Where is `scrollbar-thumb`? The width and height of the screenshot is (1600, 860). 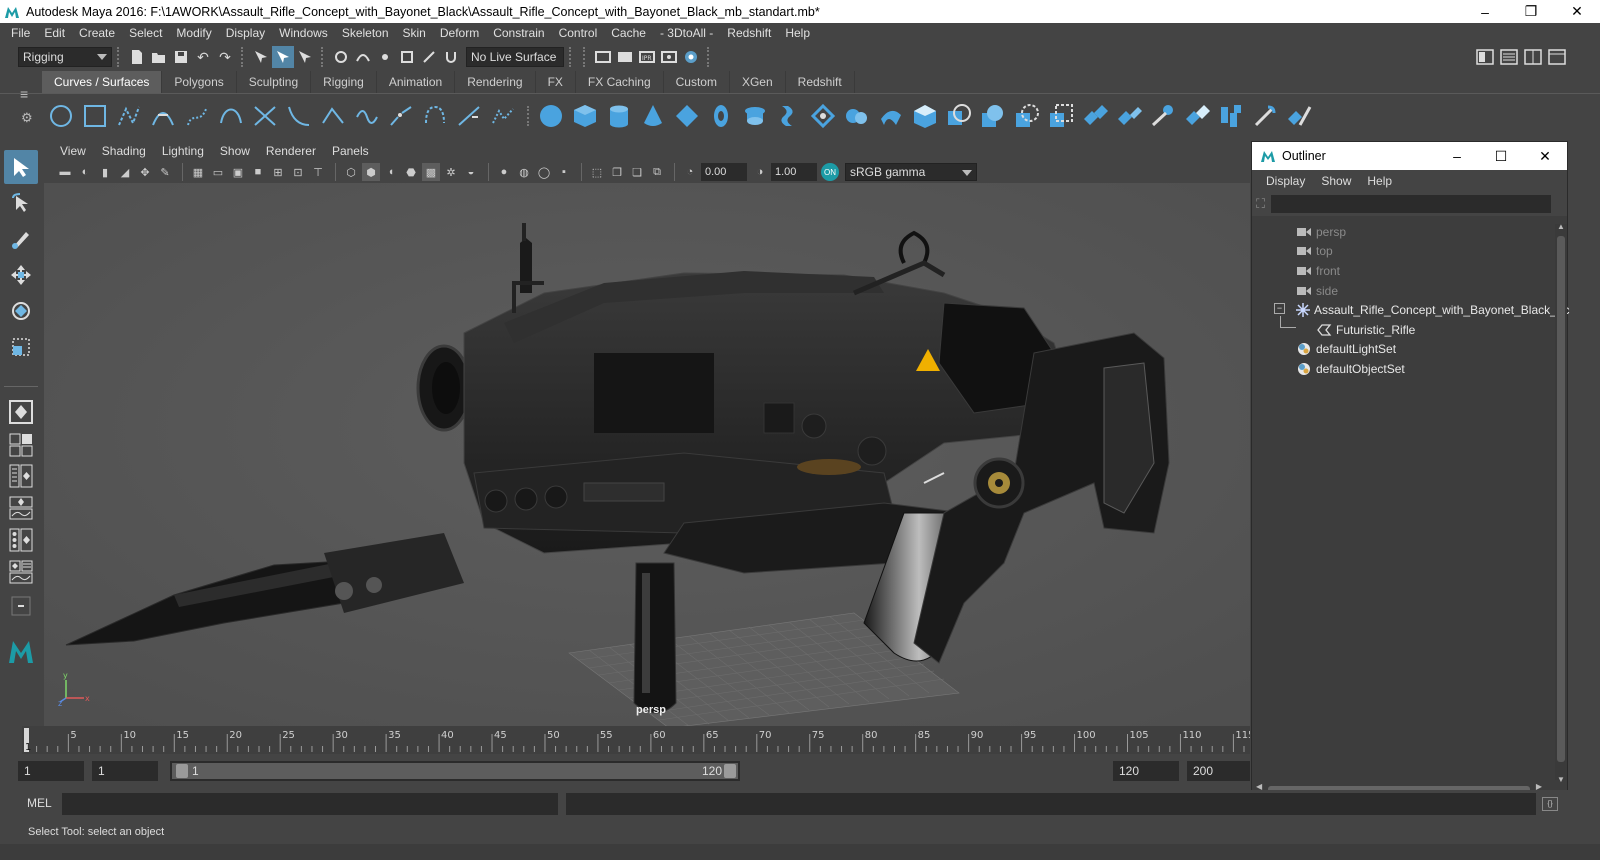
scrollbar-thumb is located at coordinates (1561, 499).